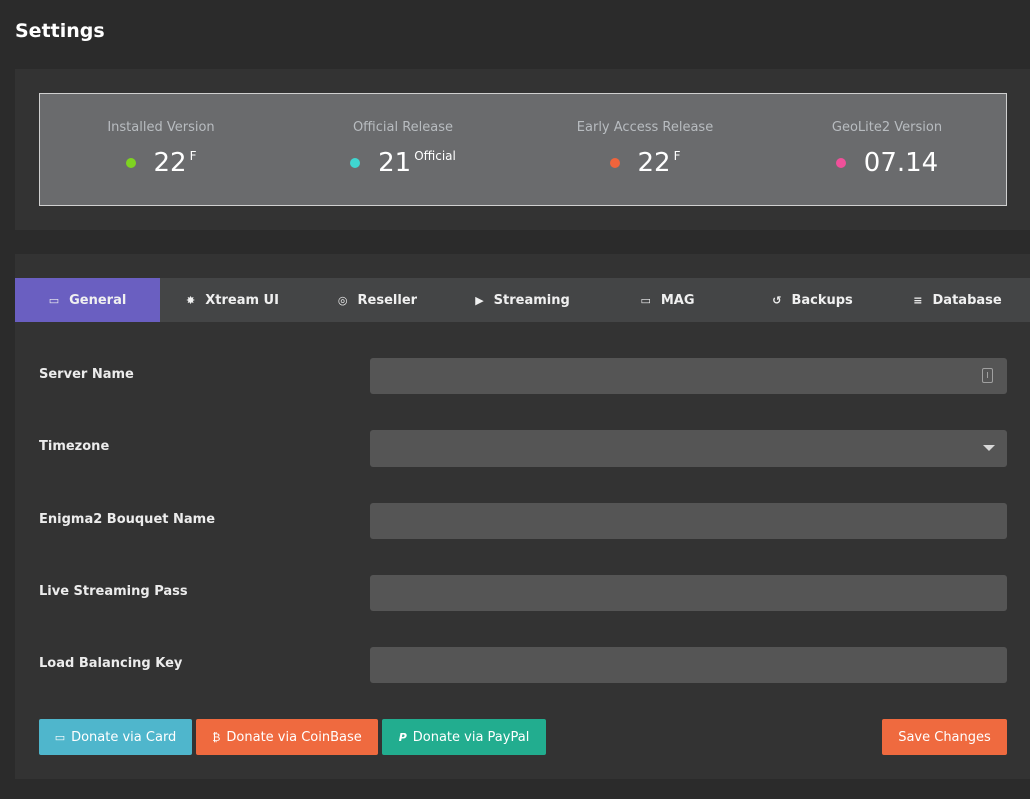  Describe the element at coordinates (777, 300) in the screenshot. I see `history-icon: ↺` at that location.